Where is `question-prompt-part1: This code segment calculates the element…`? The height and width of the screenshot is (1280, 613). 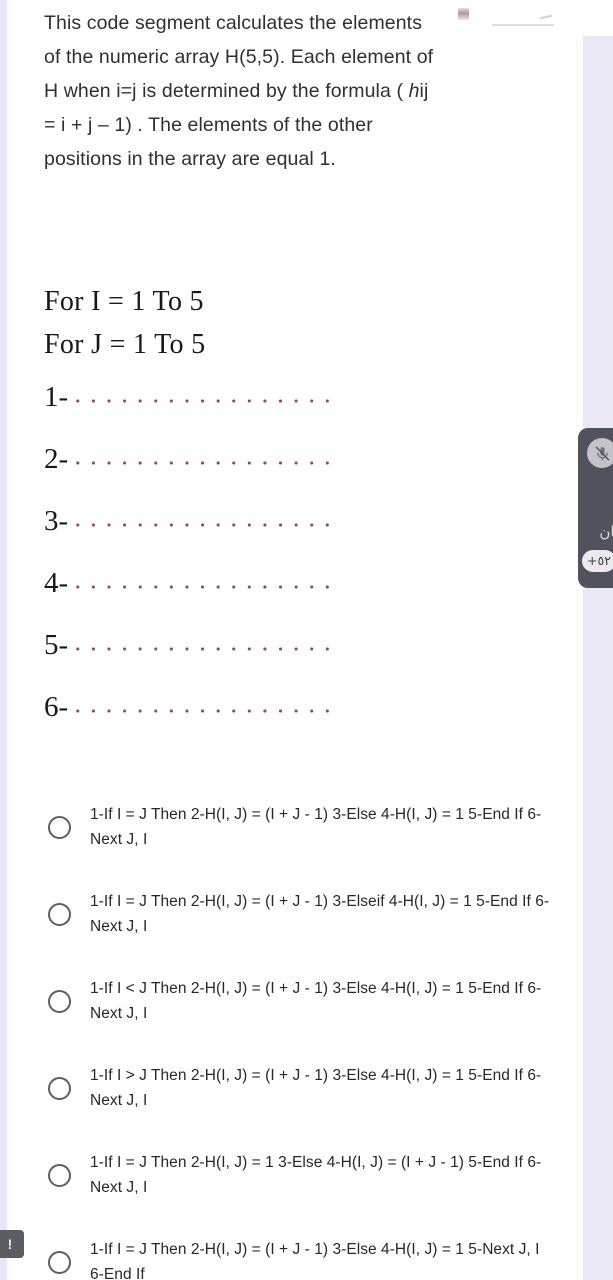 question-prompt-part1: This code segment calculates the element… is located at coordinates (239, 57).